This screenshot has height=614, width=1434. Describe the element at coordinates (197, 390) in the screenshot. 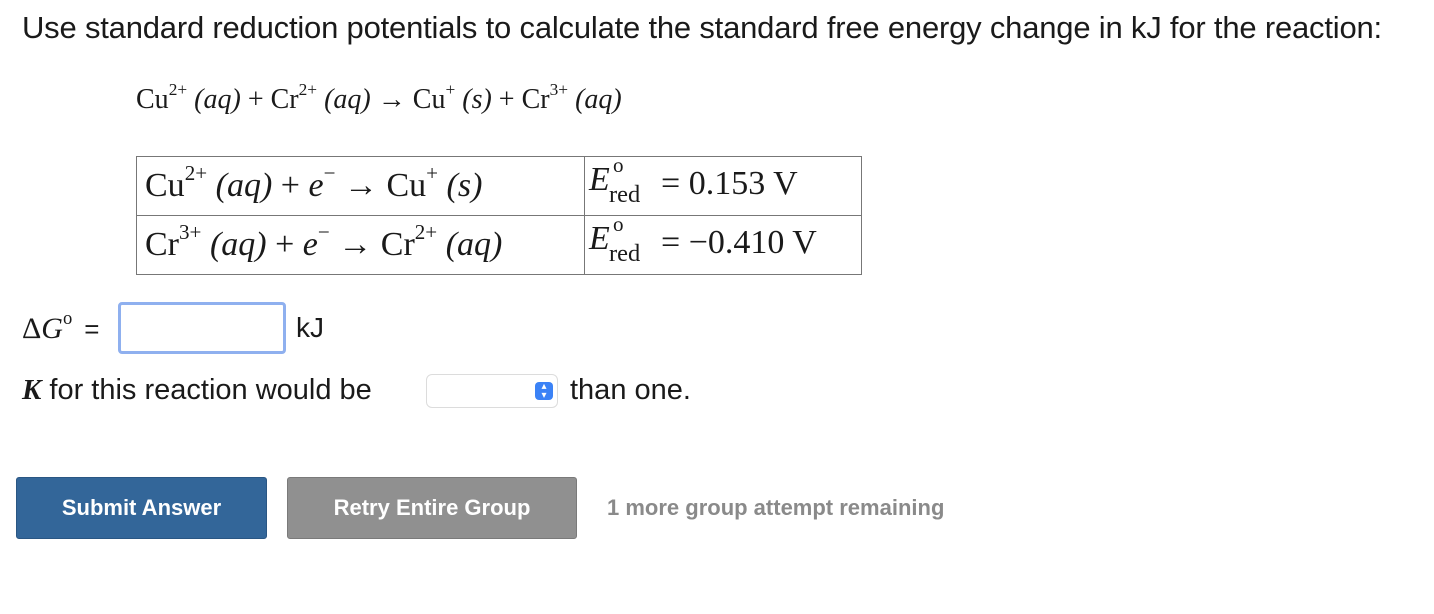

I see `k-question-text: K for this reaction would be` at that location.